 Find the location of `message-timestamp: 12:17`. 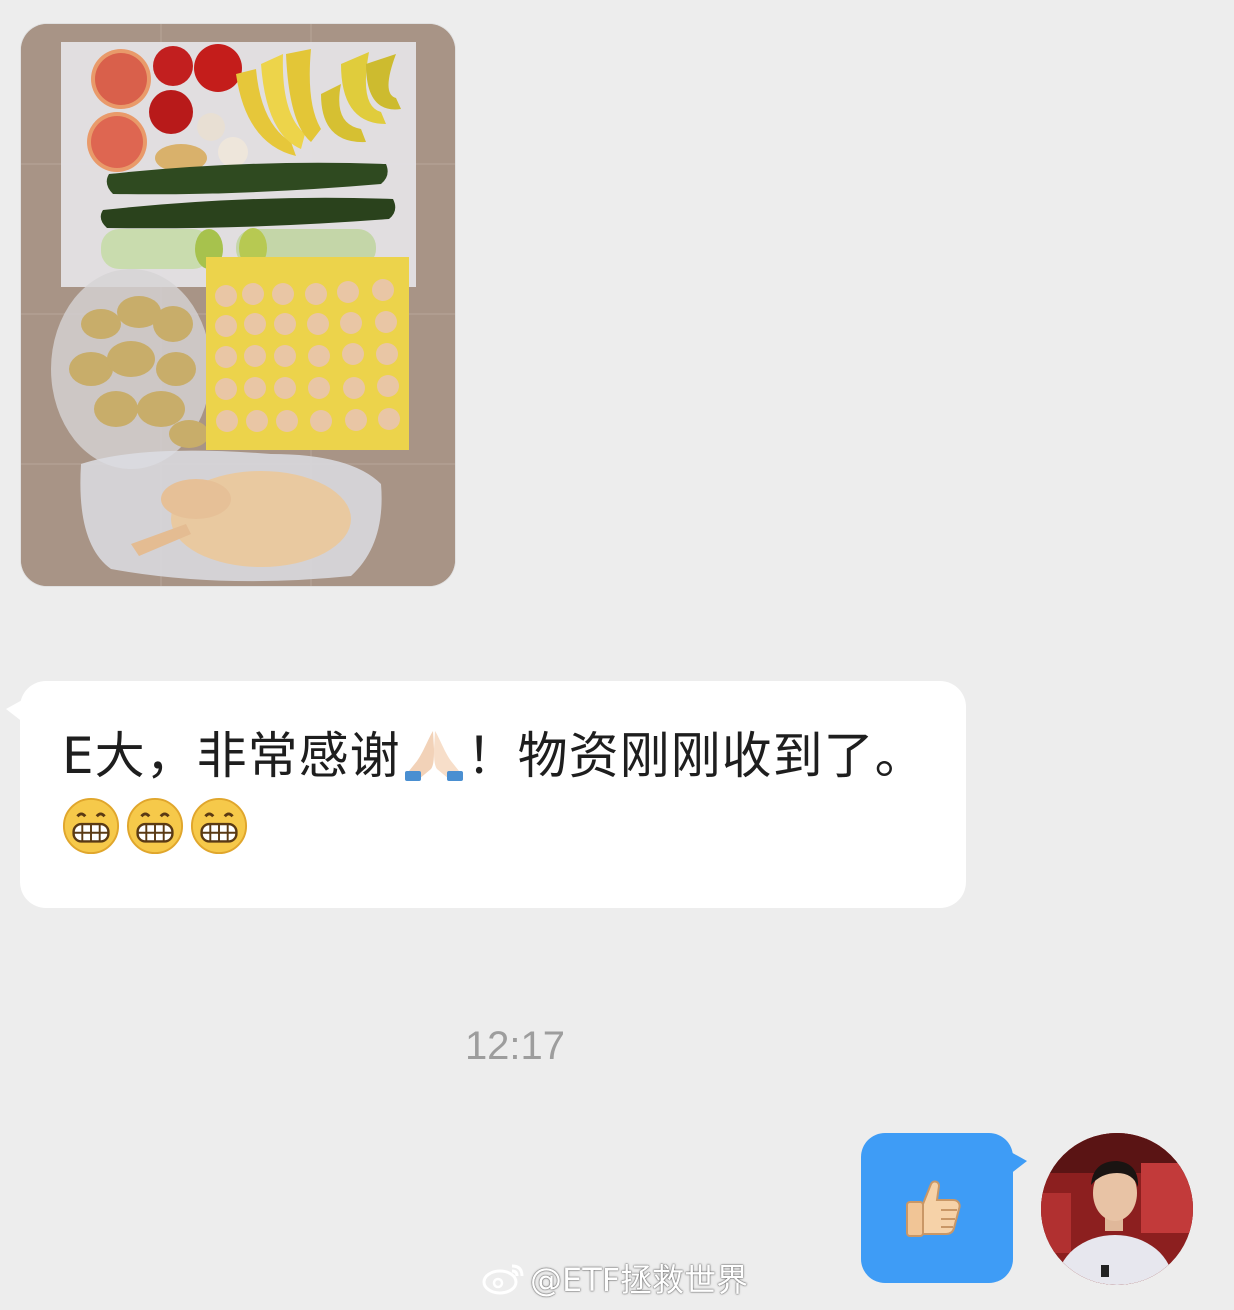

message-timestamp: 12:17 is located at coordinates (515, 1046).